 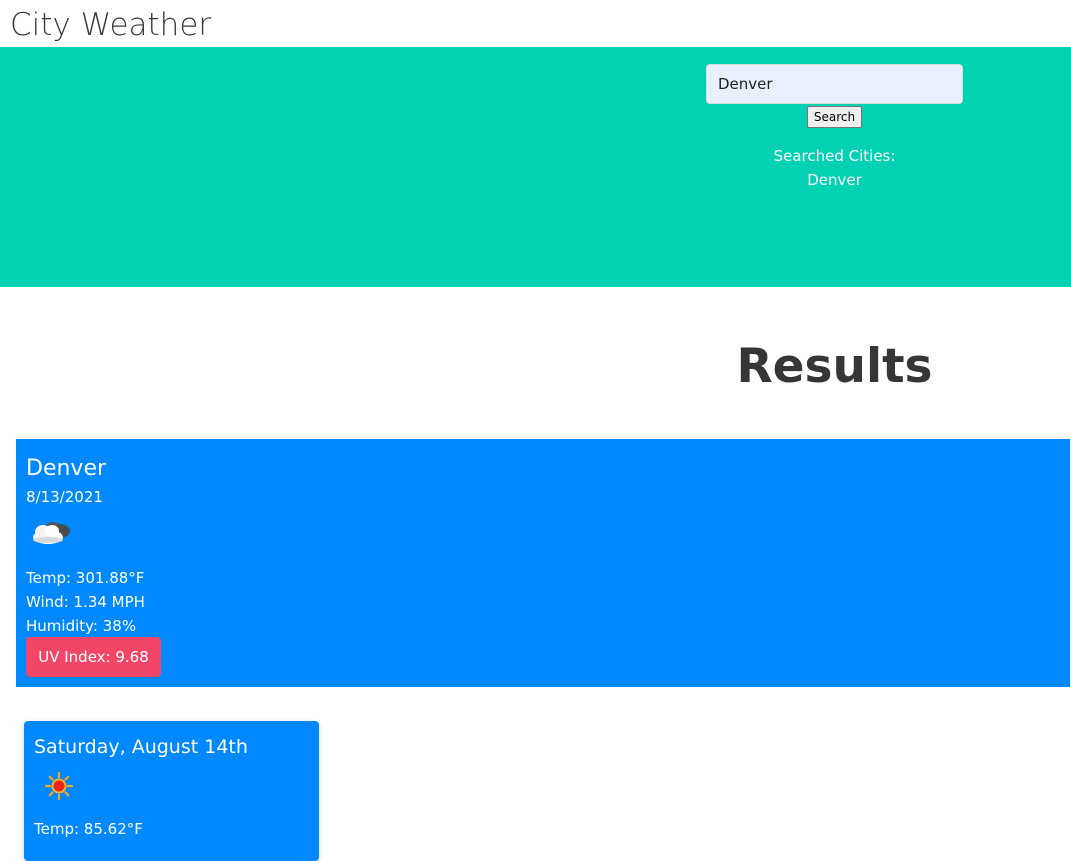 I want to click on current-wind: Wind: 1.34 MPH, so click(x=85, y=602).